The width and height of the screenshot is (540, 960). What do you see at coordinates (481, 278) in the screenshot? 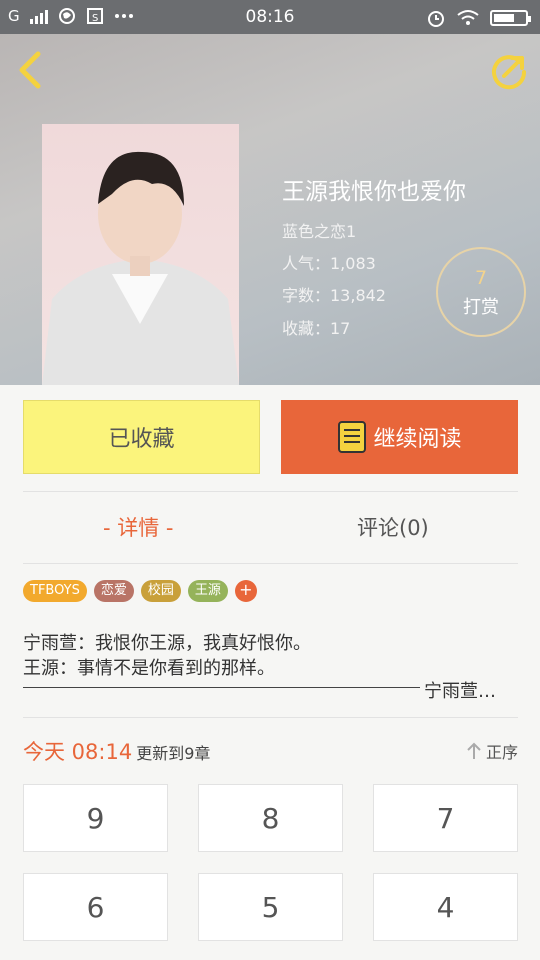
I see `reward-count: 7` at bounding box center [481, 278].